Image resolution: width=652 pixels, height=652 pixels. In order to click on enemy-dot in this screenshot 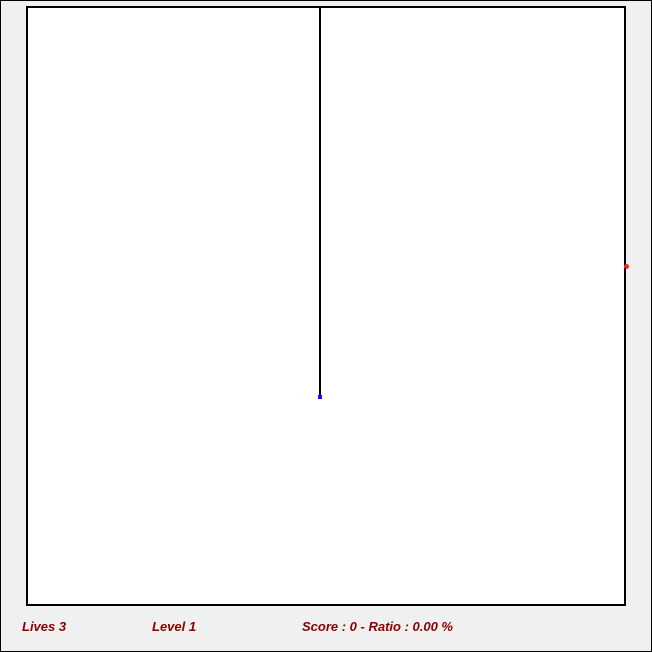, I will do `click(626, 266)`.